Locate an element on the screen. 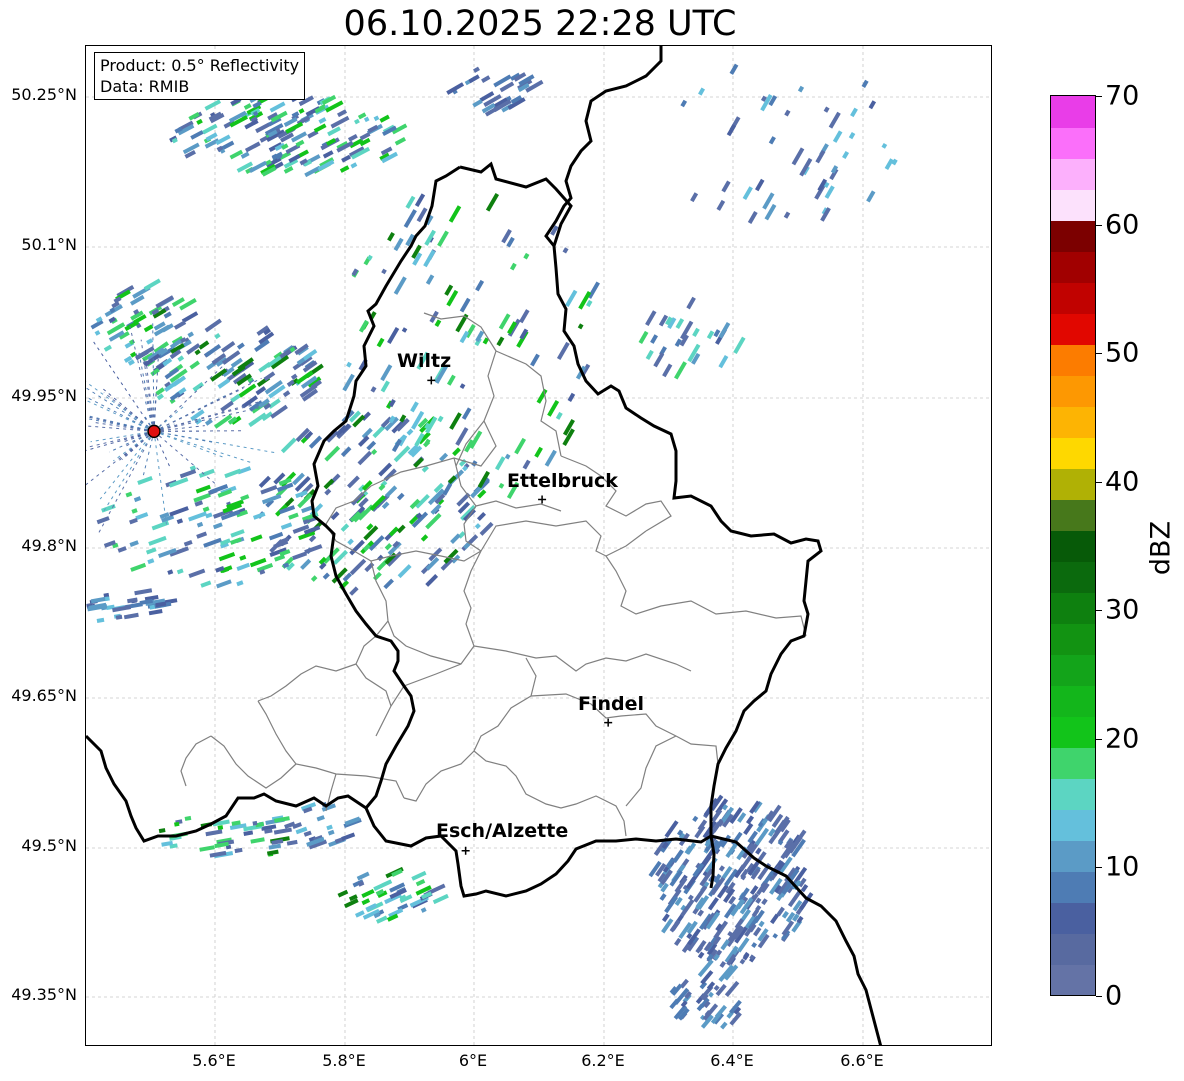 This screenshot has height=1081, width=1184. lon-tick-label: 6.2°E is located at coordinates (603, 1060).